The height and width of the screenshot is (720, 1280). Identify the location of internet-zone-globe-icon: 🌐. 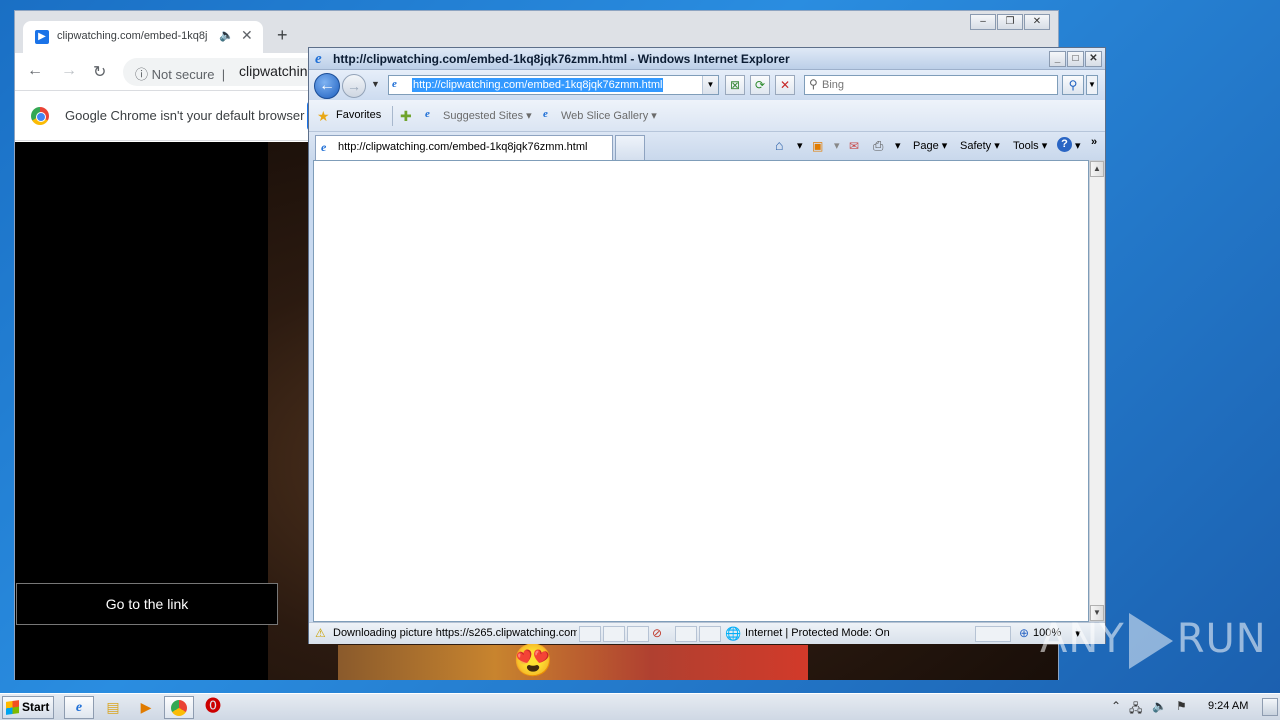
(733, 633).